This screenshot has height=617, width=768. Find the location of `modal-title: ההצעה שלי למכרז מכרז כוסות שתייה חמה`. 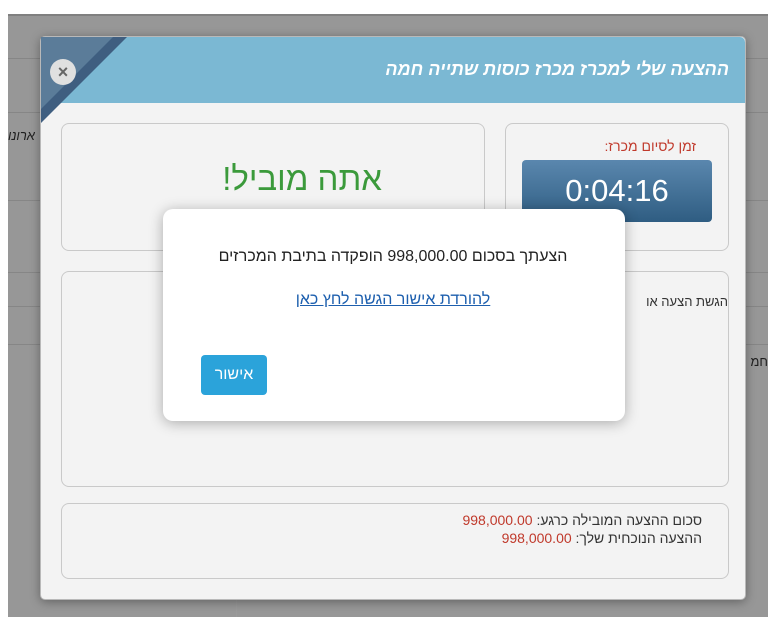

modal-title: ההצעה שלי למכרז מכרז כוסות שתייה חמה is located at coordinates (557, 69).